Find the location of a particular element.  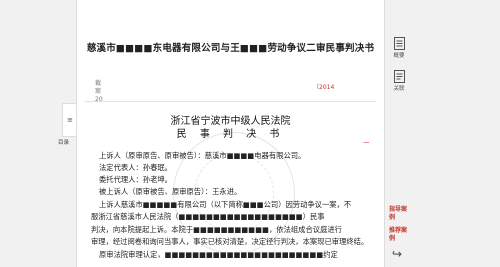

page-title: 慈溪市■■■■东电器有限公司与王■■■劳动争议二审民事判决书 is located at coordinates (230, 48).